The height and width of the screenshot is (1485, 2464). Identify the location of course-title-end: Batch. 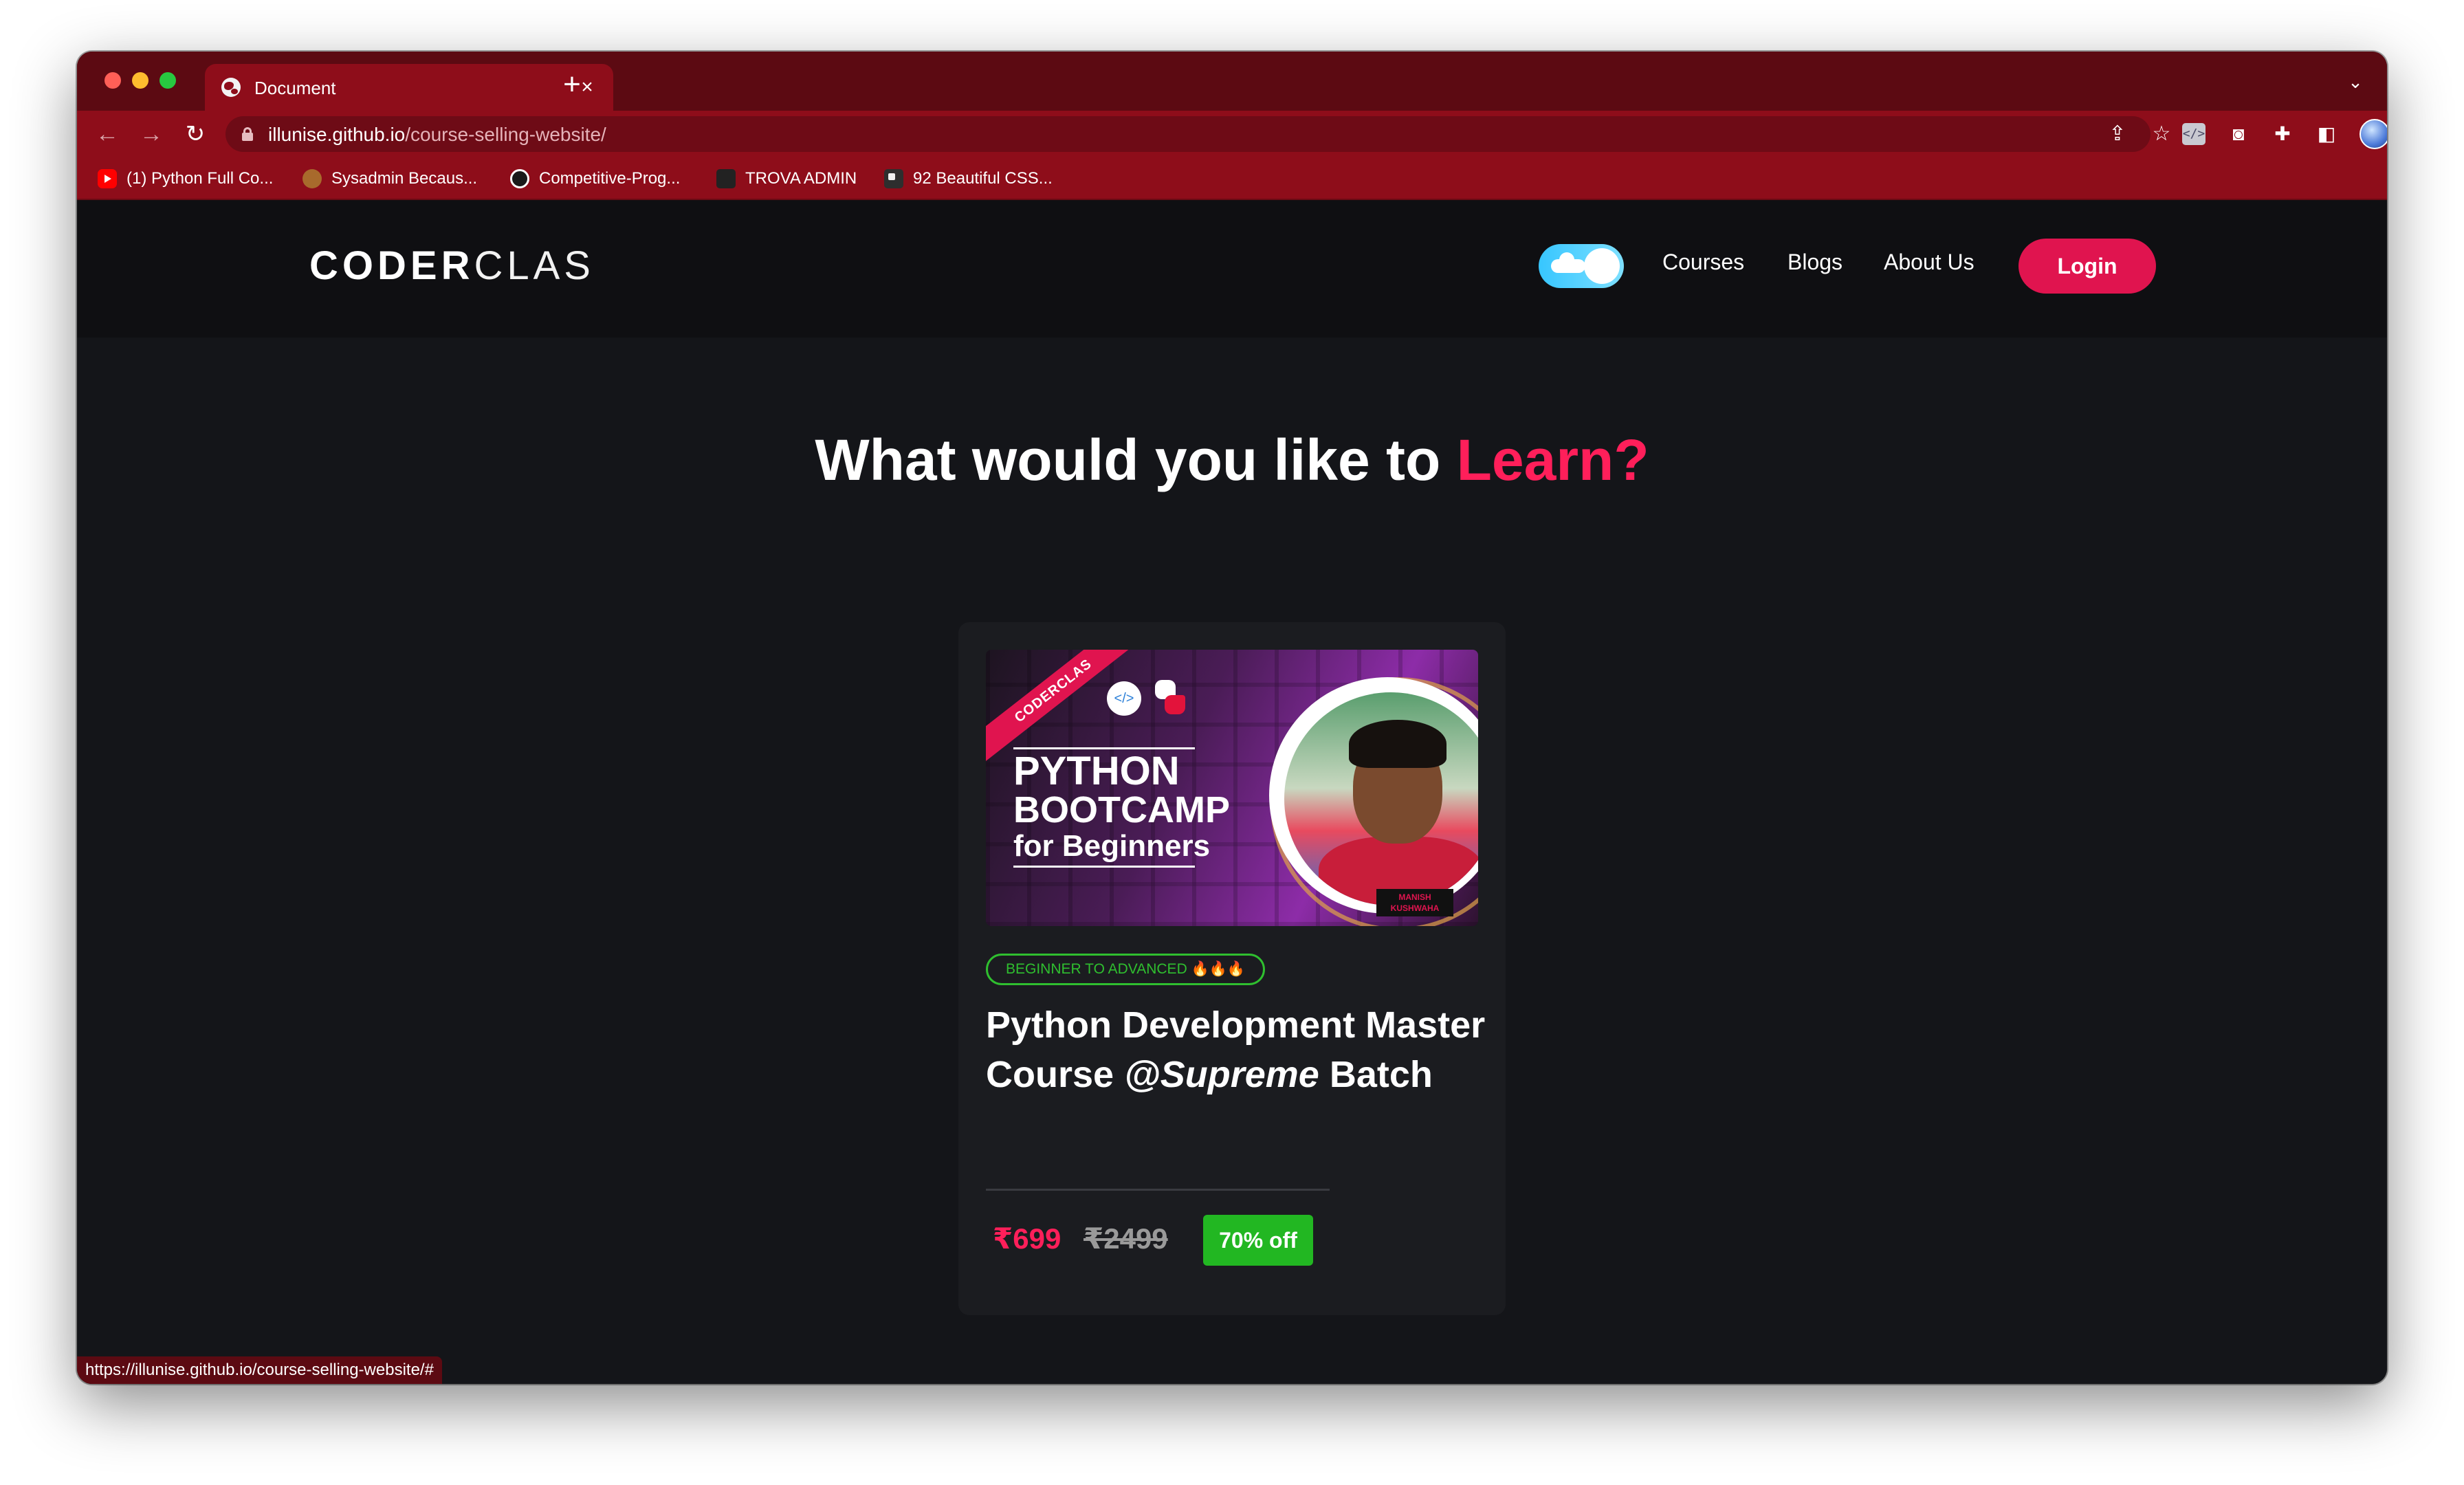
(1376, 1074).